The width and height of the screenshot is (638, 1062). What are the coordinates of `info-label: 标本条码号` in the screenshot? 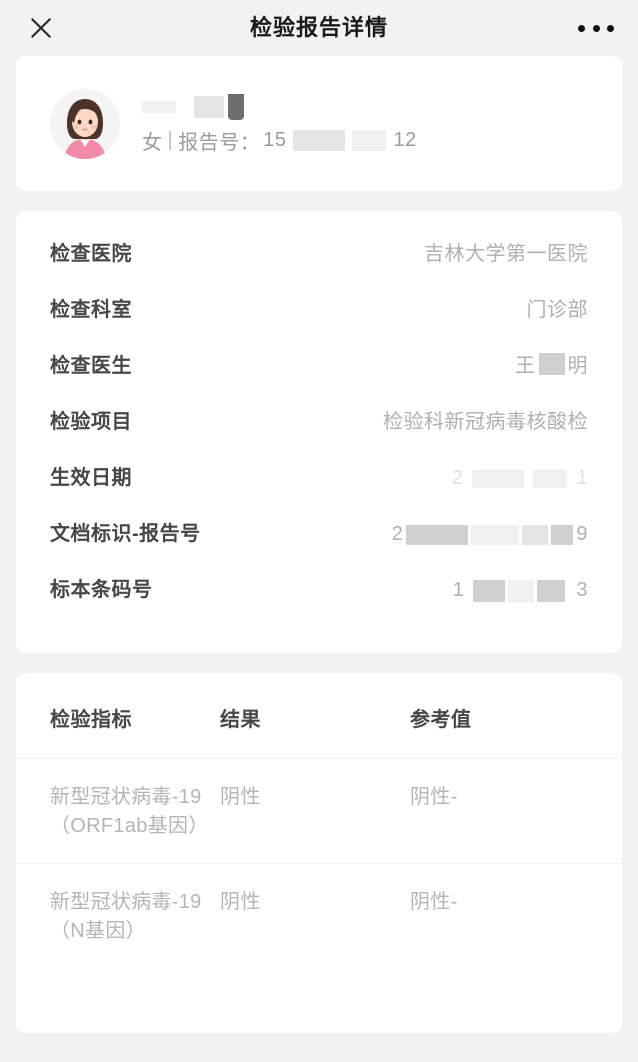 It's located at (101, 590).